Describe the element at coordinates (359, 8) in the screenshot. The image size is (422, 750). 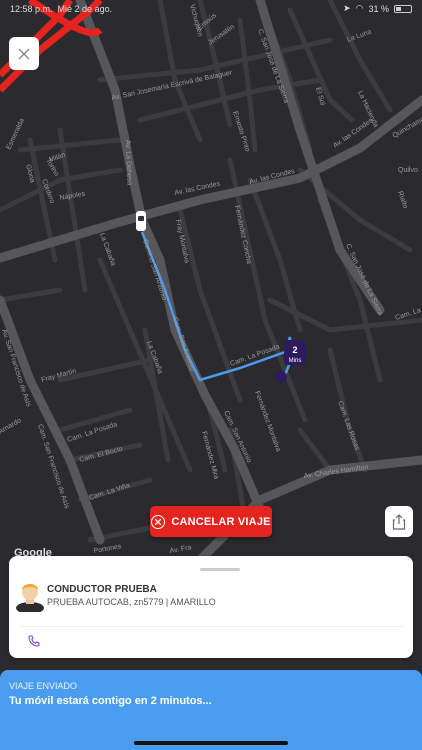
I see `wifi-icon: ◠` at that location.